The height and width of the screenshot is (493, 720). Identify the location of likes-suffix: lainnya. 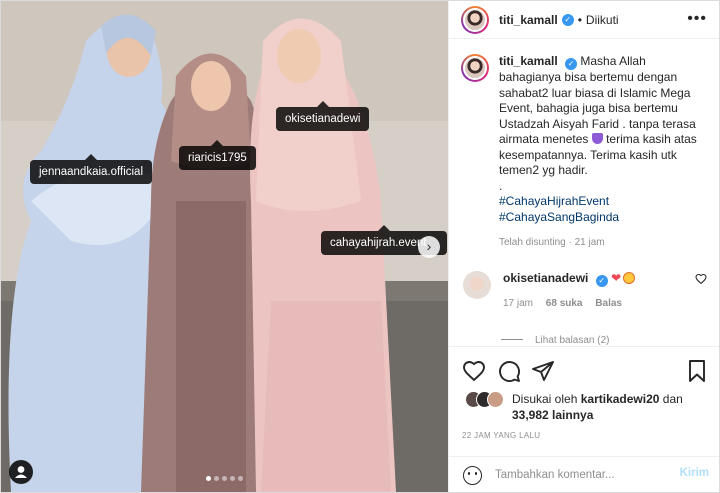
(572, 415).